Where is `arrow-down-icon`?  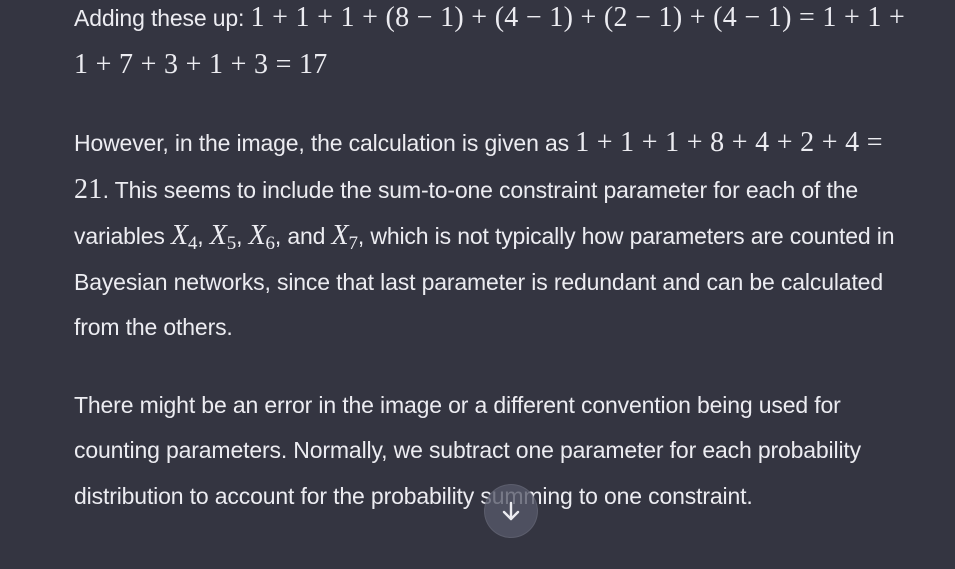 arrow-down-icon is located at coordinates (511, 511).